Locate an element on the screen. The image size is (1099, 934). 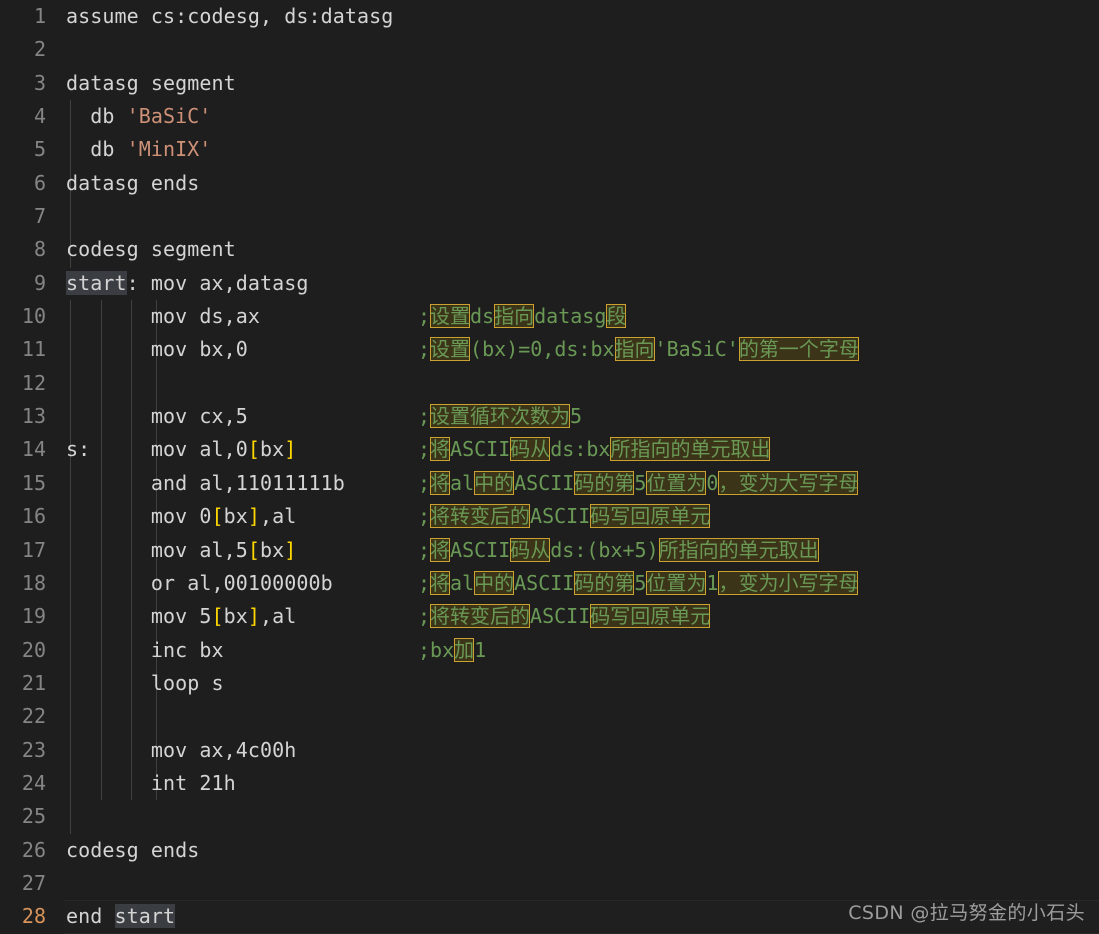
code-line: 4 db 'BaSiC' is located at coordinates (549, 116).